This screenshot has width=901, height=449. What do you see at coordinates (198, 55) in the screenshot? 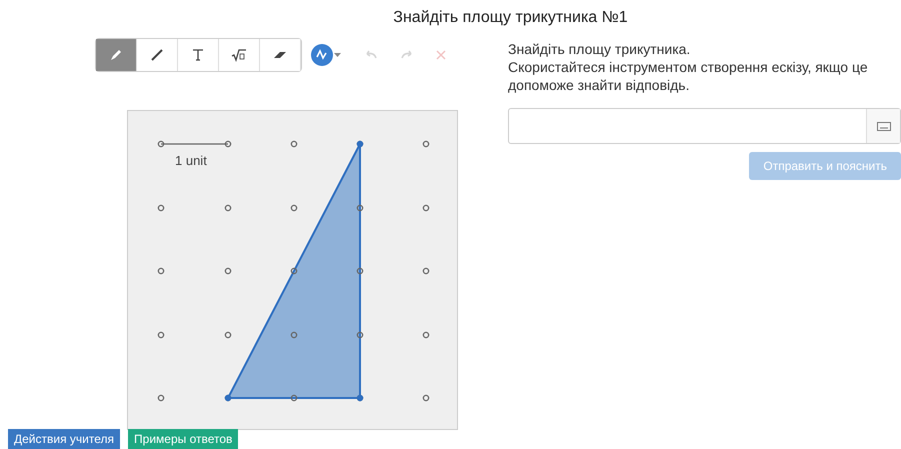
I see `text-icon` at bounding box center [198, 55].